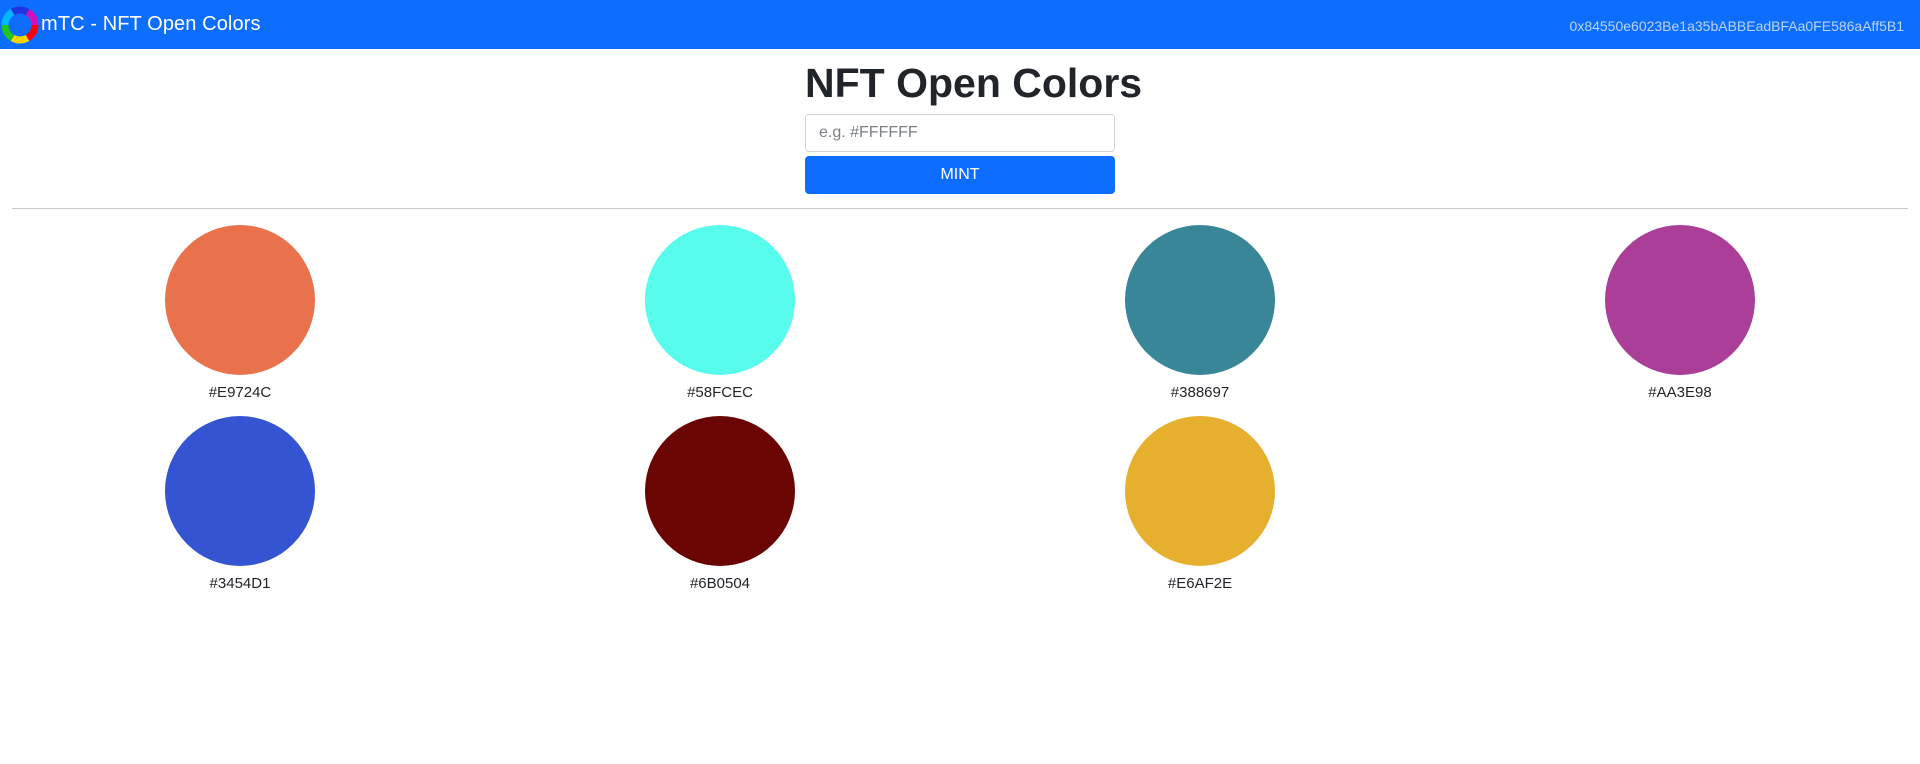 The width and height of the screenshot is (1920, 764). What do you see at coordinates (960, 133) in the screenshot?
I see `color-hex-input` at bounding box center [960, 133].